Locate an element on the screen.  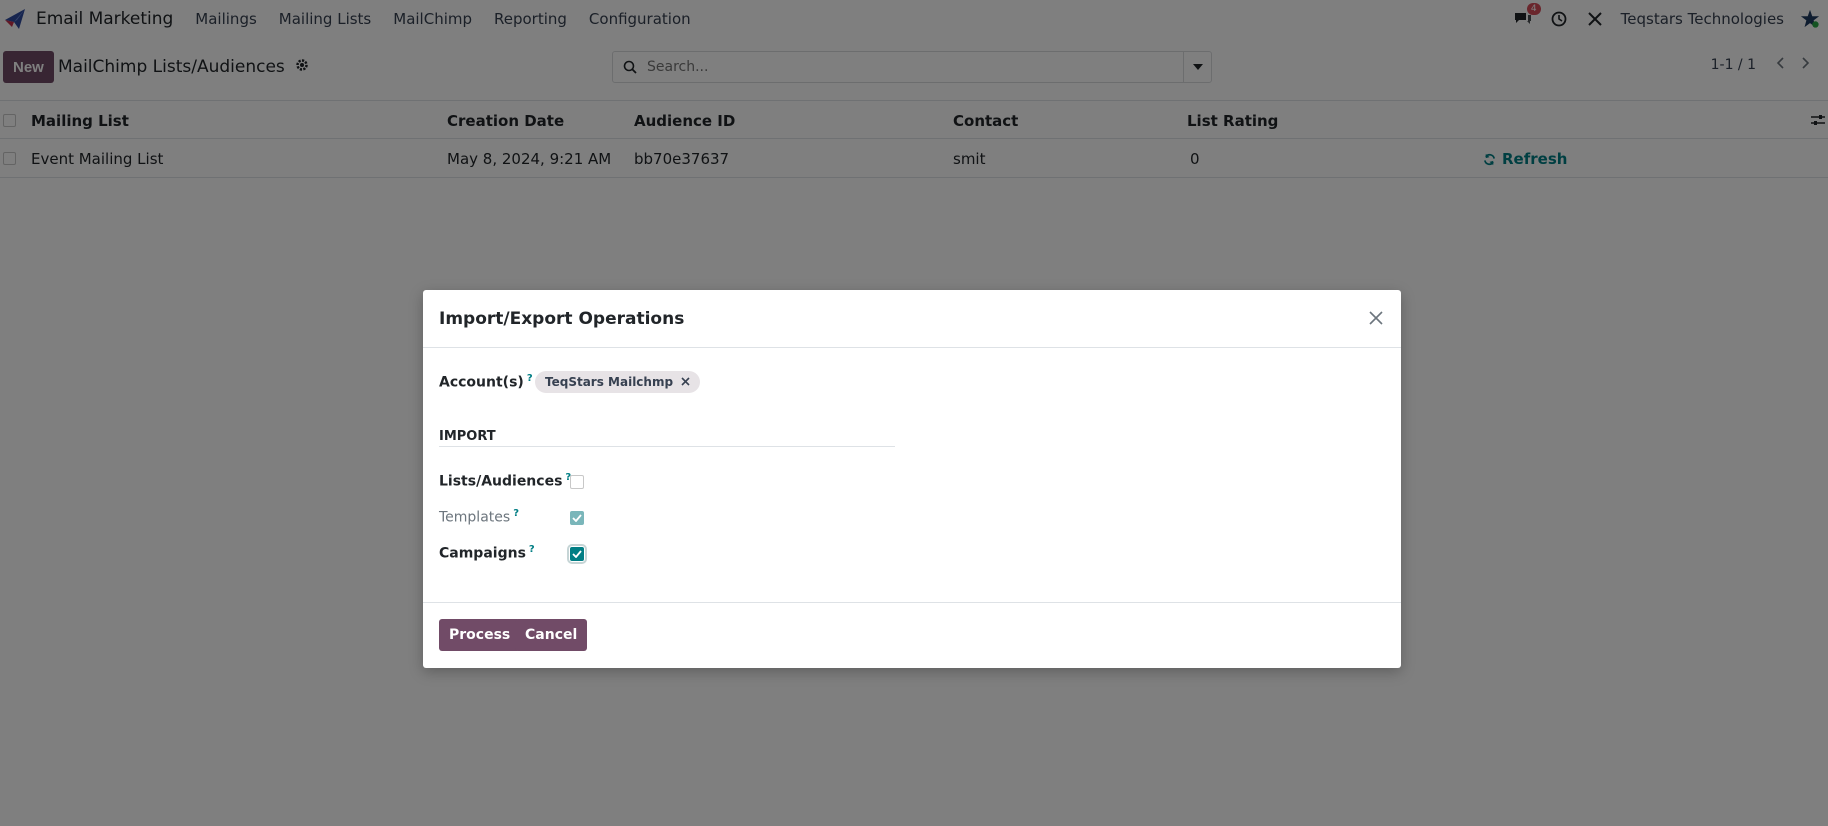
account-tag: TeqStars Mailchmp is located at coordinates (618, 382).